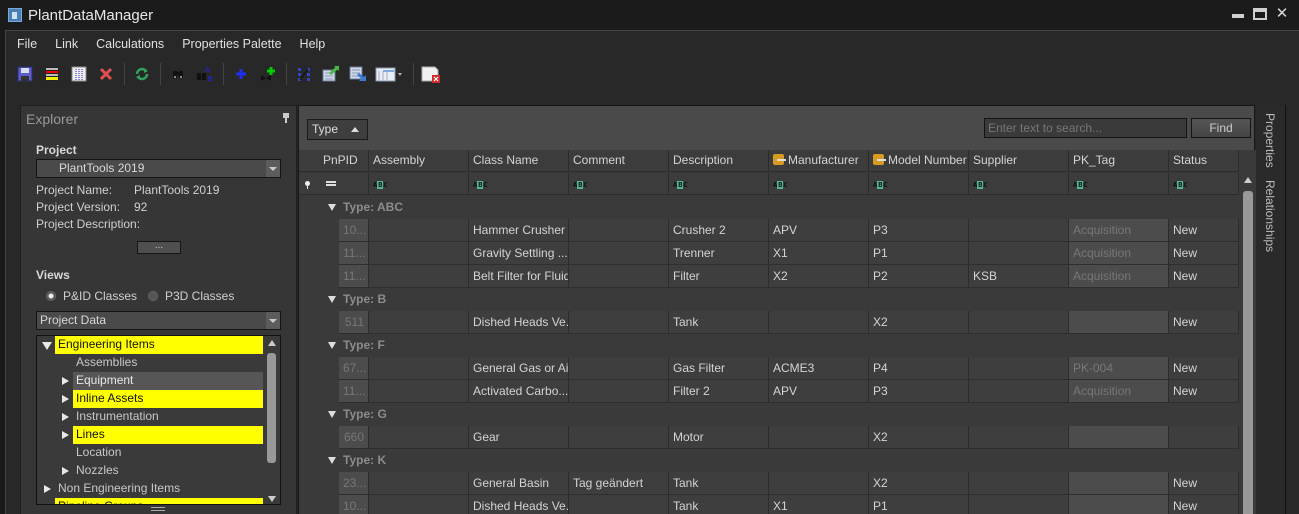  Describe the element at coordinates (719, 368) in the screenshot. I see `table-cell: Gas Filter` at that location.